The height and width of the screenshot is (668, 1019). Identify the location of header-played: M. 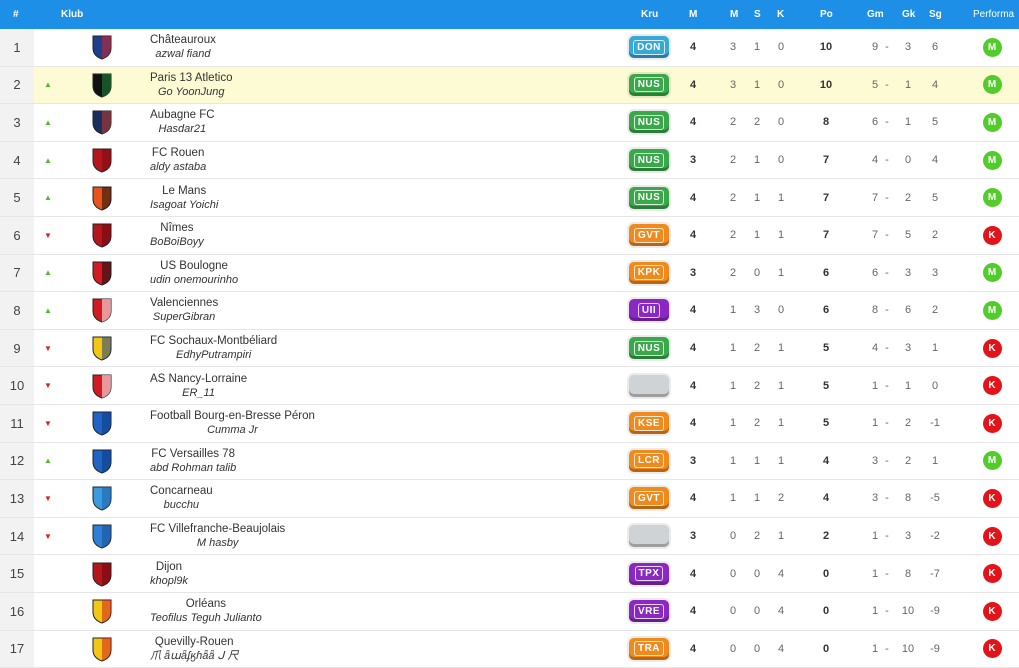
(693, 14).